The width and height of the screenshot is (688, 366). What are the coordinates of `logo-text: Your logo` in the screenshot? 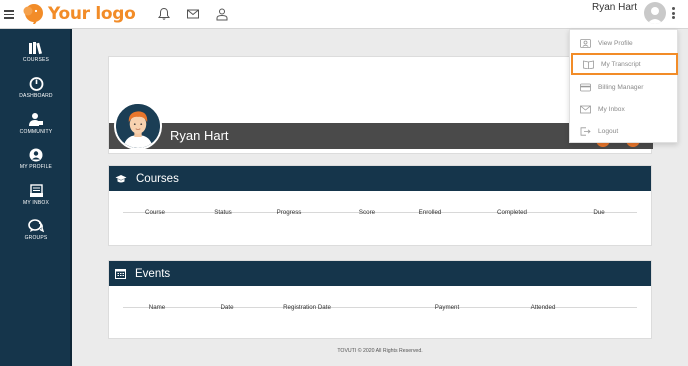 It's located at (92, 14).